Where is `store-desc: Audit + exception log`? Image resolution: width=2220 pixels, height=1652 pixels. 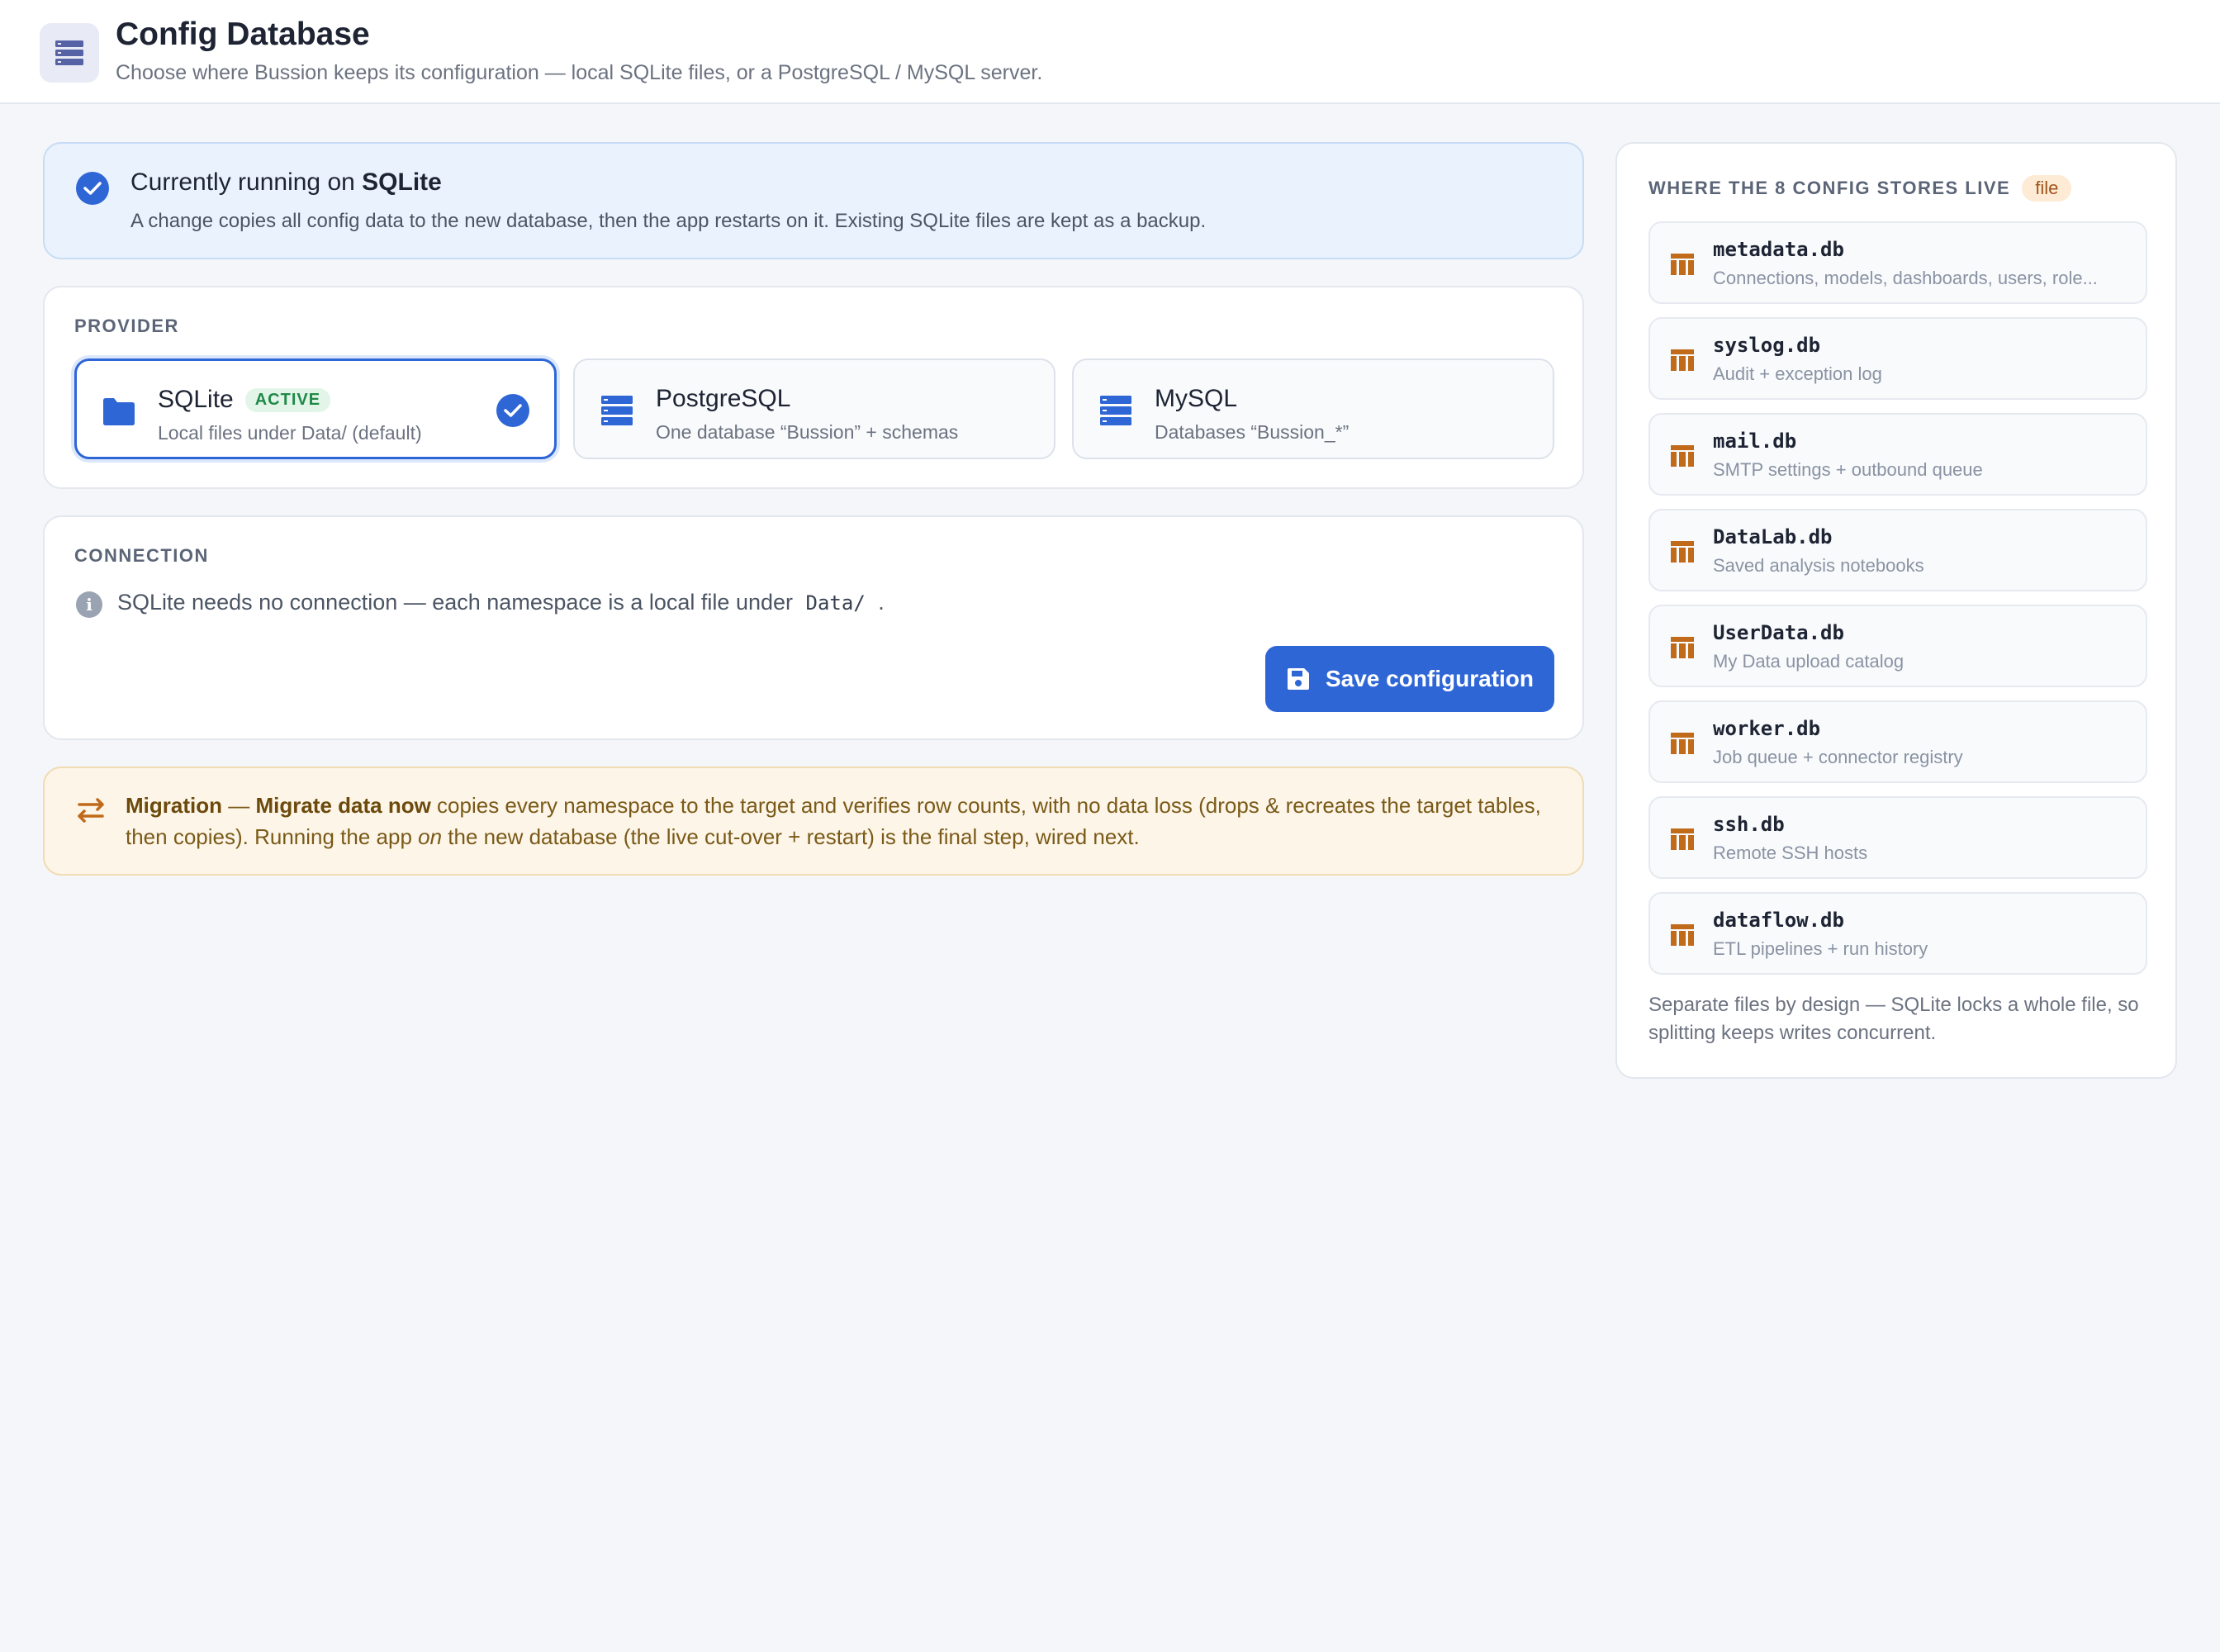
store-desc: Audit + exception log is located at coordinates (1797, 373).